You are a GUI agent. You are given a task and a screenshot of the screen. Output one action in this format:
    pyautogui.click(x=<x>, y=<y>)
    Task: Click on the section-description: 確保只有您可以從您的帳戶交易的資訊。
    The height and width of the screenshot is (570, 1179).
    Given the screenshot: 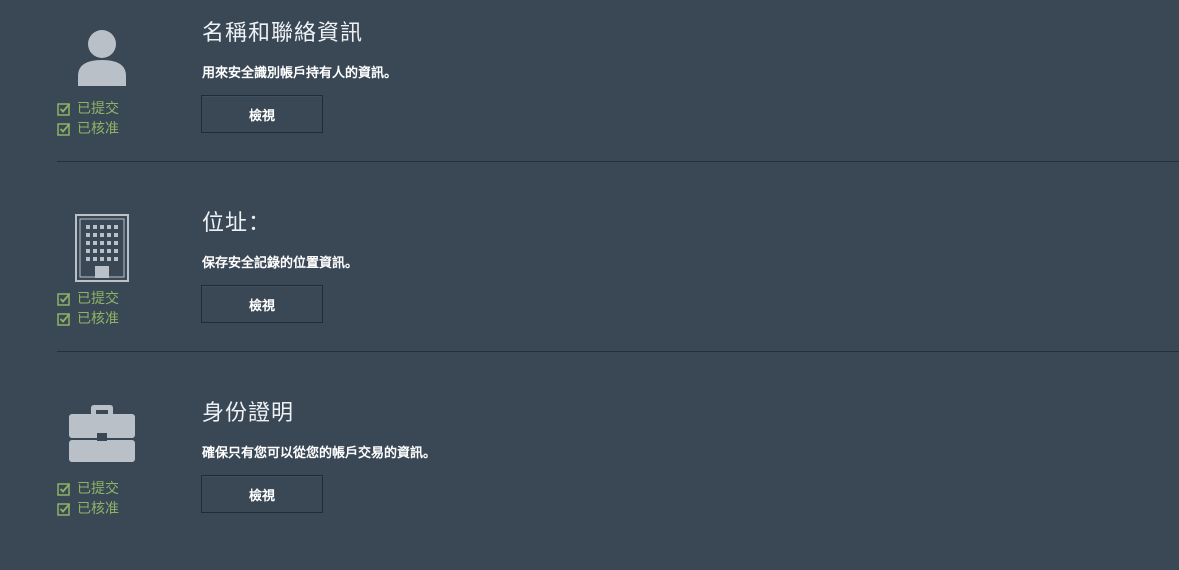 What is the action you would take?
    pyautogui.click(x=319, y=453)
    